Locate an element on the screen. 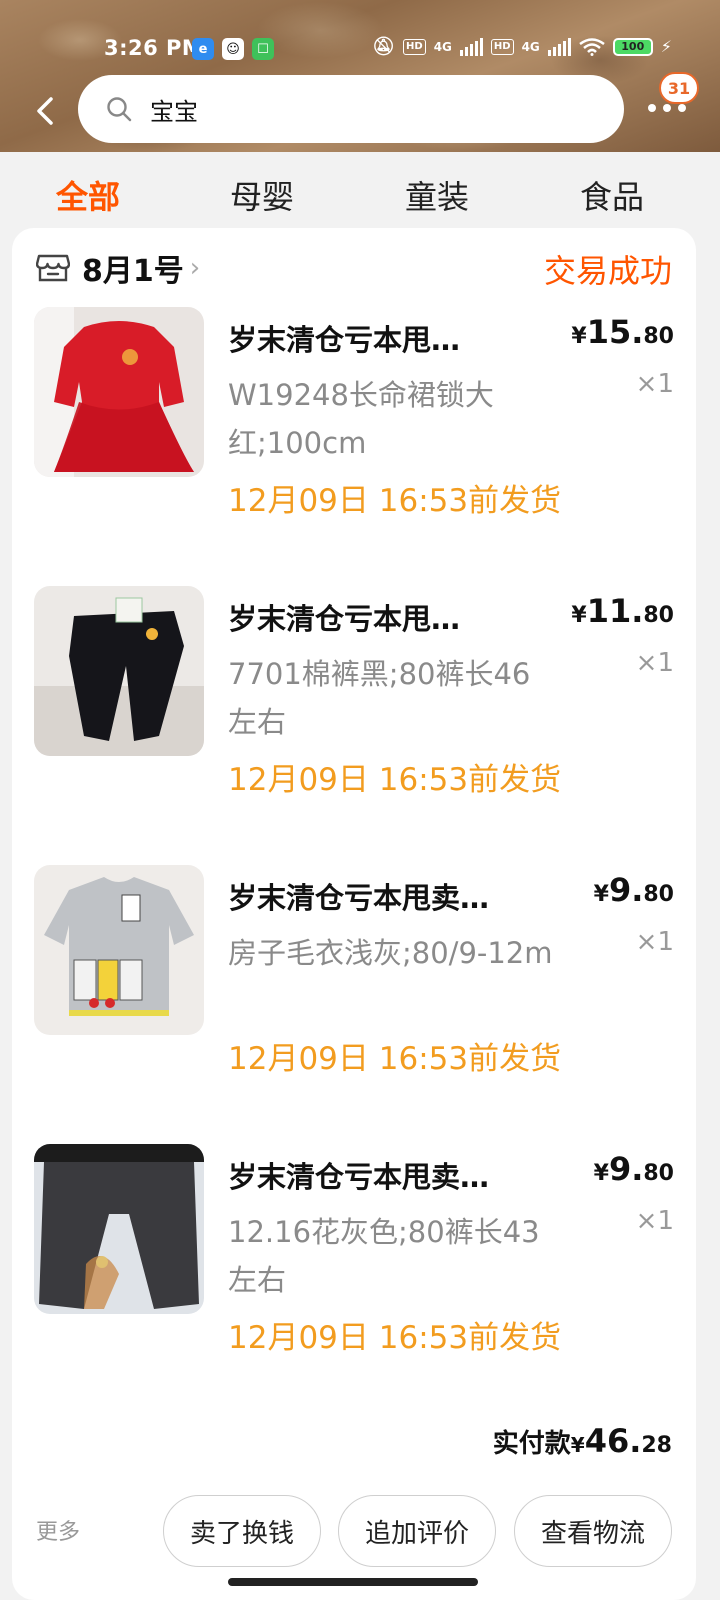 The image size is (720, 1600). status-indicators: 🔕︎ HD 4G HD 4G 100 ⚡︎ is located at coordinates (522, 46).